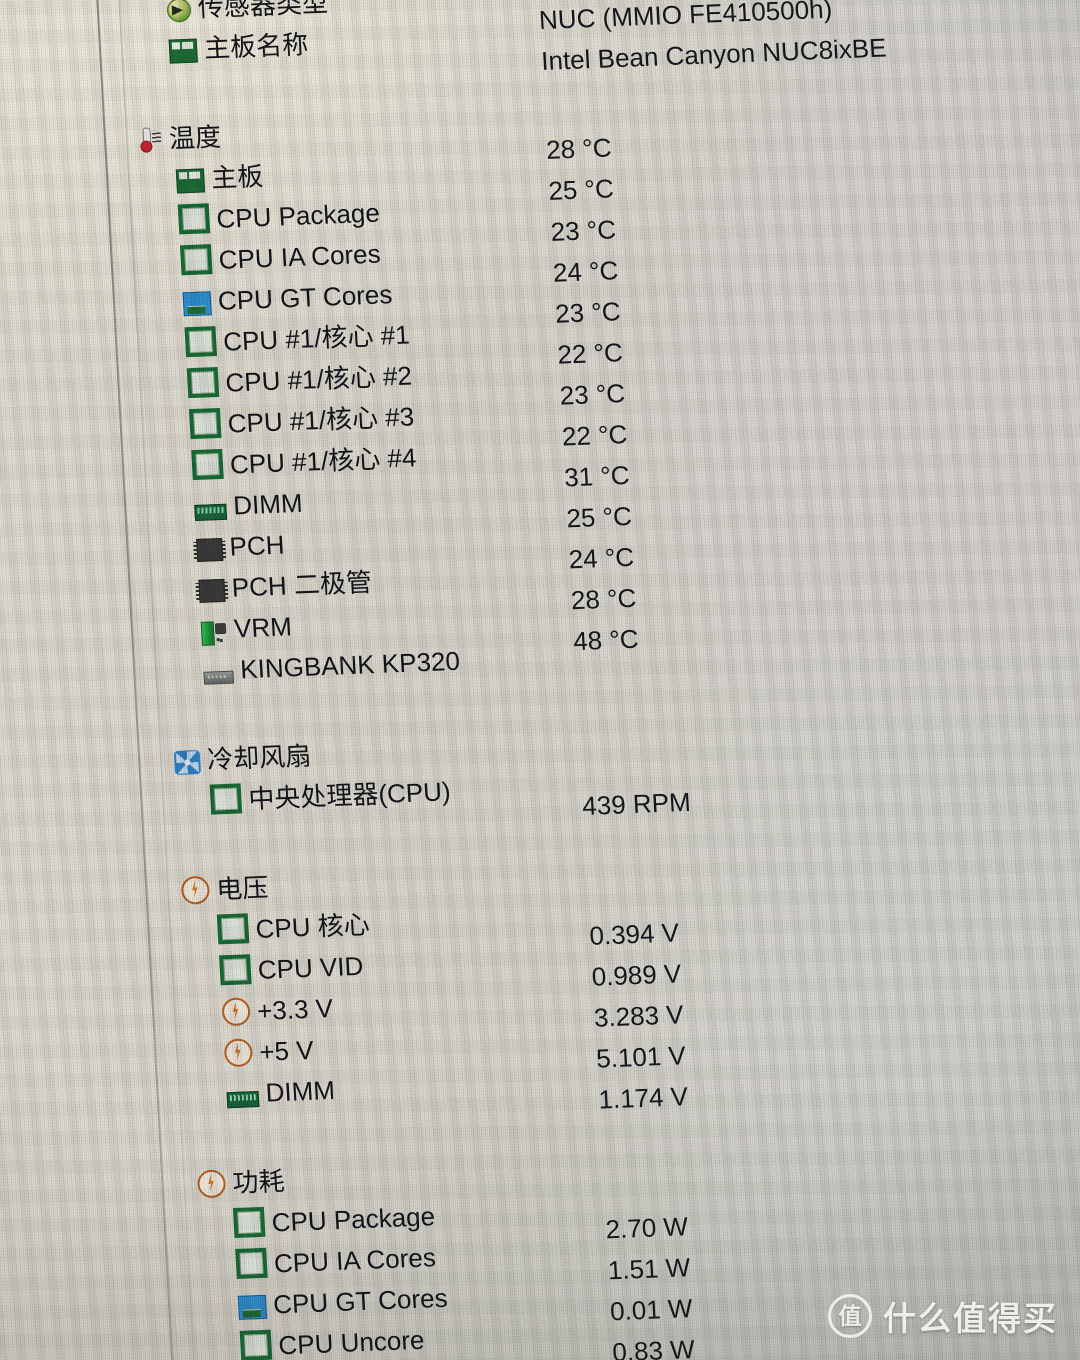  Describe the element at coordinates (970, 1318) in the screenshot. I see `watermark-text: 什么值得买` at that location.